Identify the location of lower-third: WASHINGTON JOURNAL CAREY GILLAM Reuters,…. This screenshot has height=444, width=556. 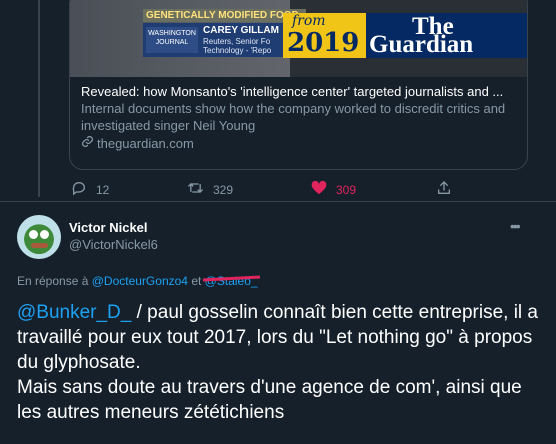
(223, 40).